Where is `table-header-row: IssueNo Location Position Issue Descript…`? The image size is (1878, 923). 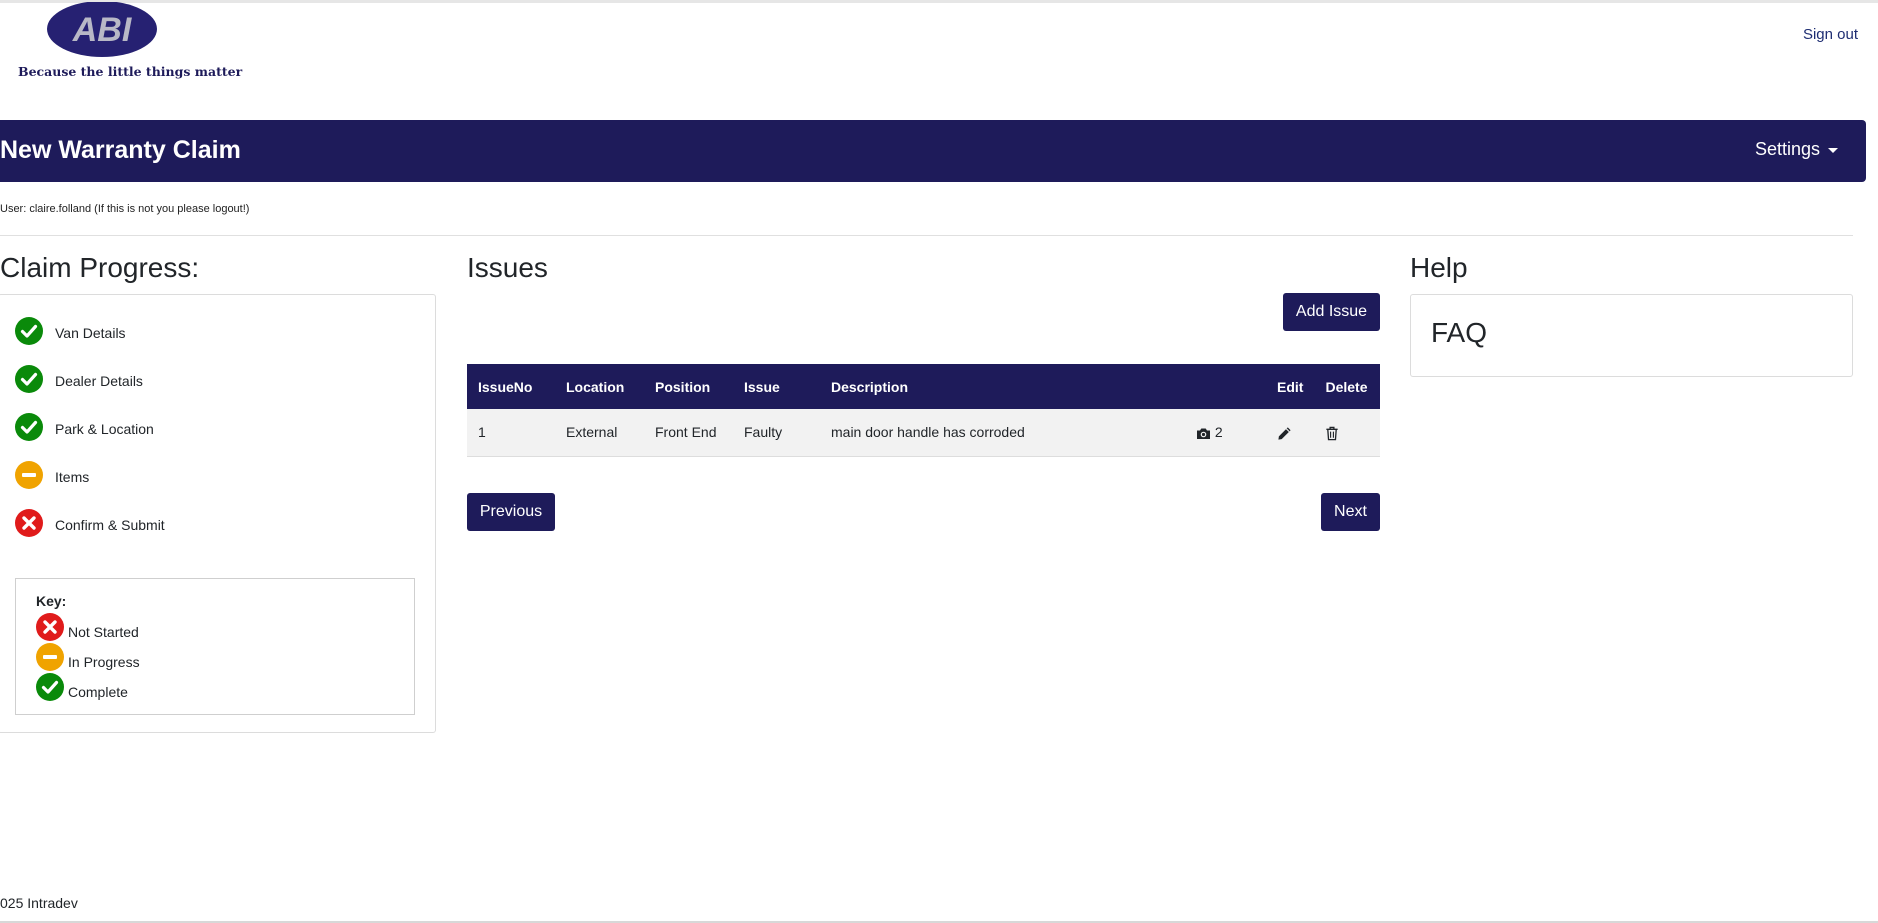 table-header-row: IssueNo Location Position Issue Descript… is located at coordinates (923, 386).